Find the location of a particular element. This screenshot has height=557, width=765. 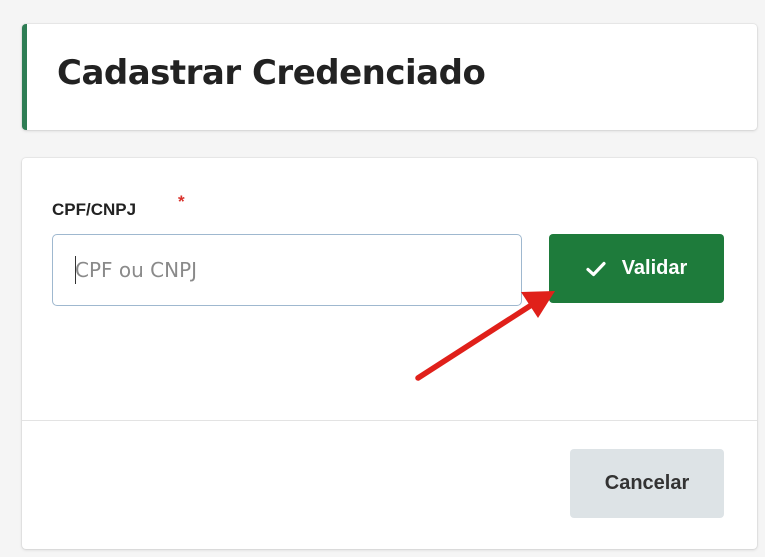

validate-button: Validar is located at coordinates (636, 268).